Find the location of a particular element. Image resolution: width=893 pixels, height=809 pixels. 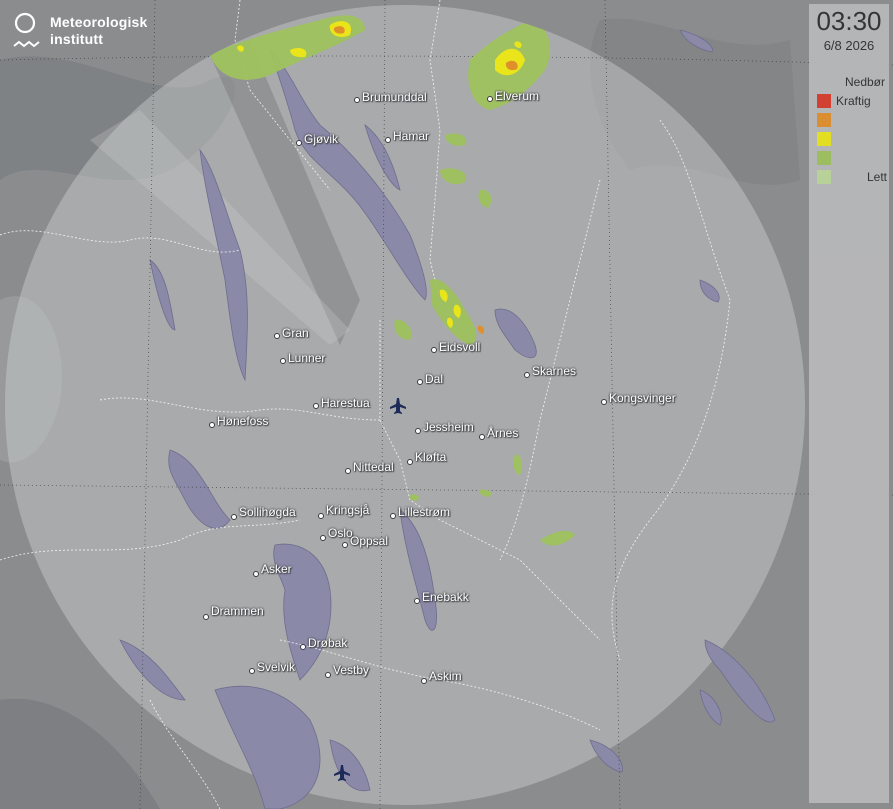

place-label: Asker is located at coordinates (272, 569).